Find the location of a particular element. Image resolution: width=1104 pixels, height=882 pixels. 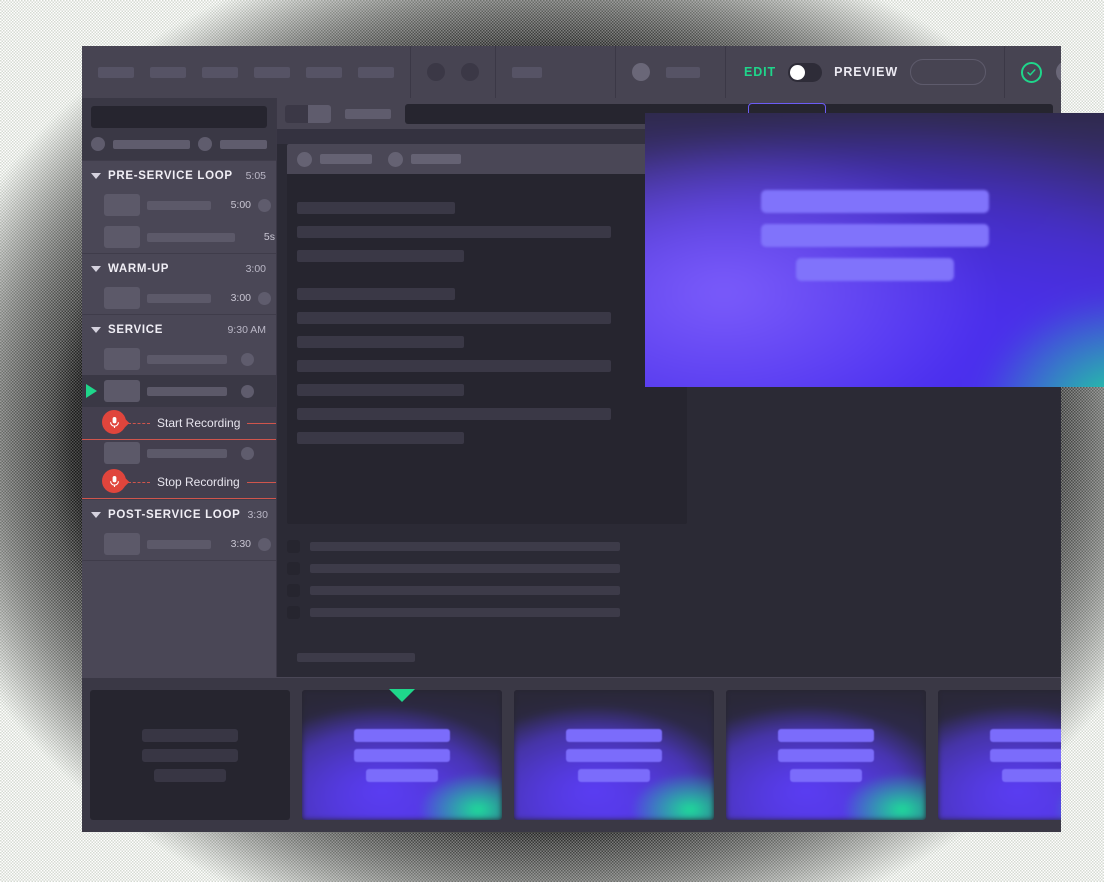

section-header-pre-service-loop: PRE-SERVICE LOOP 5:05 is located at coordinates (179, 174).